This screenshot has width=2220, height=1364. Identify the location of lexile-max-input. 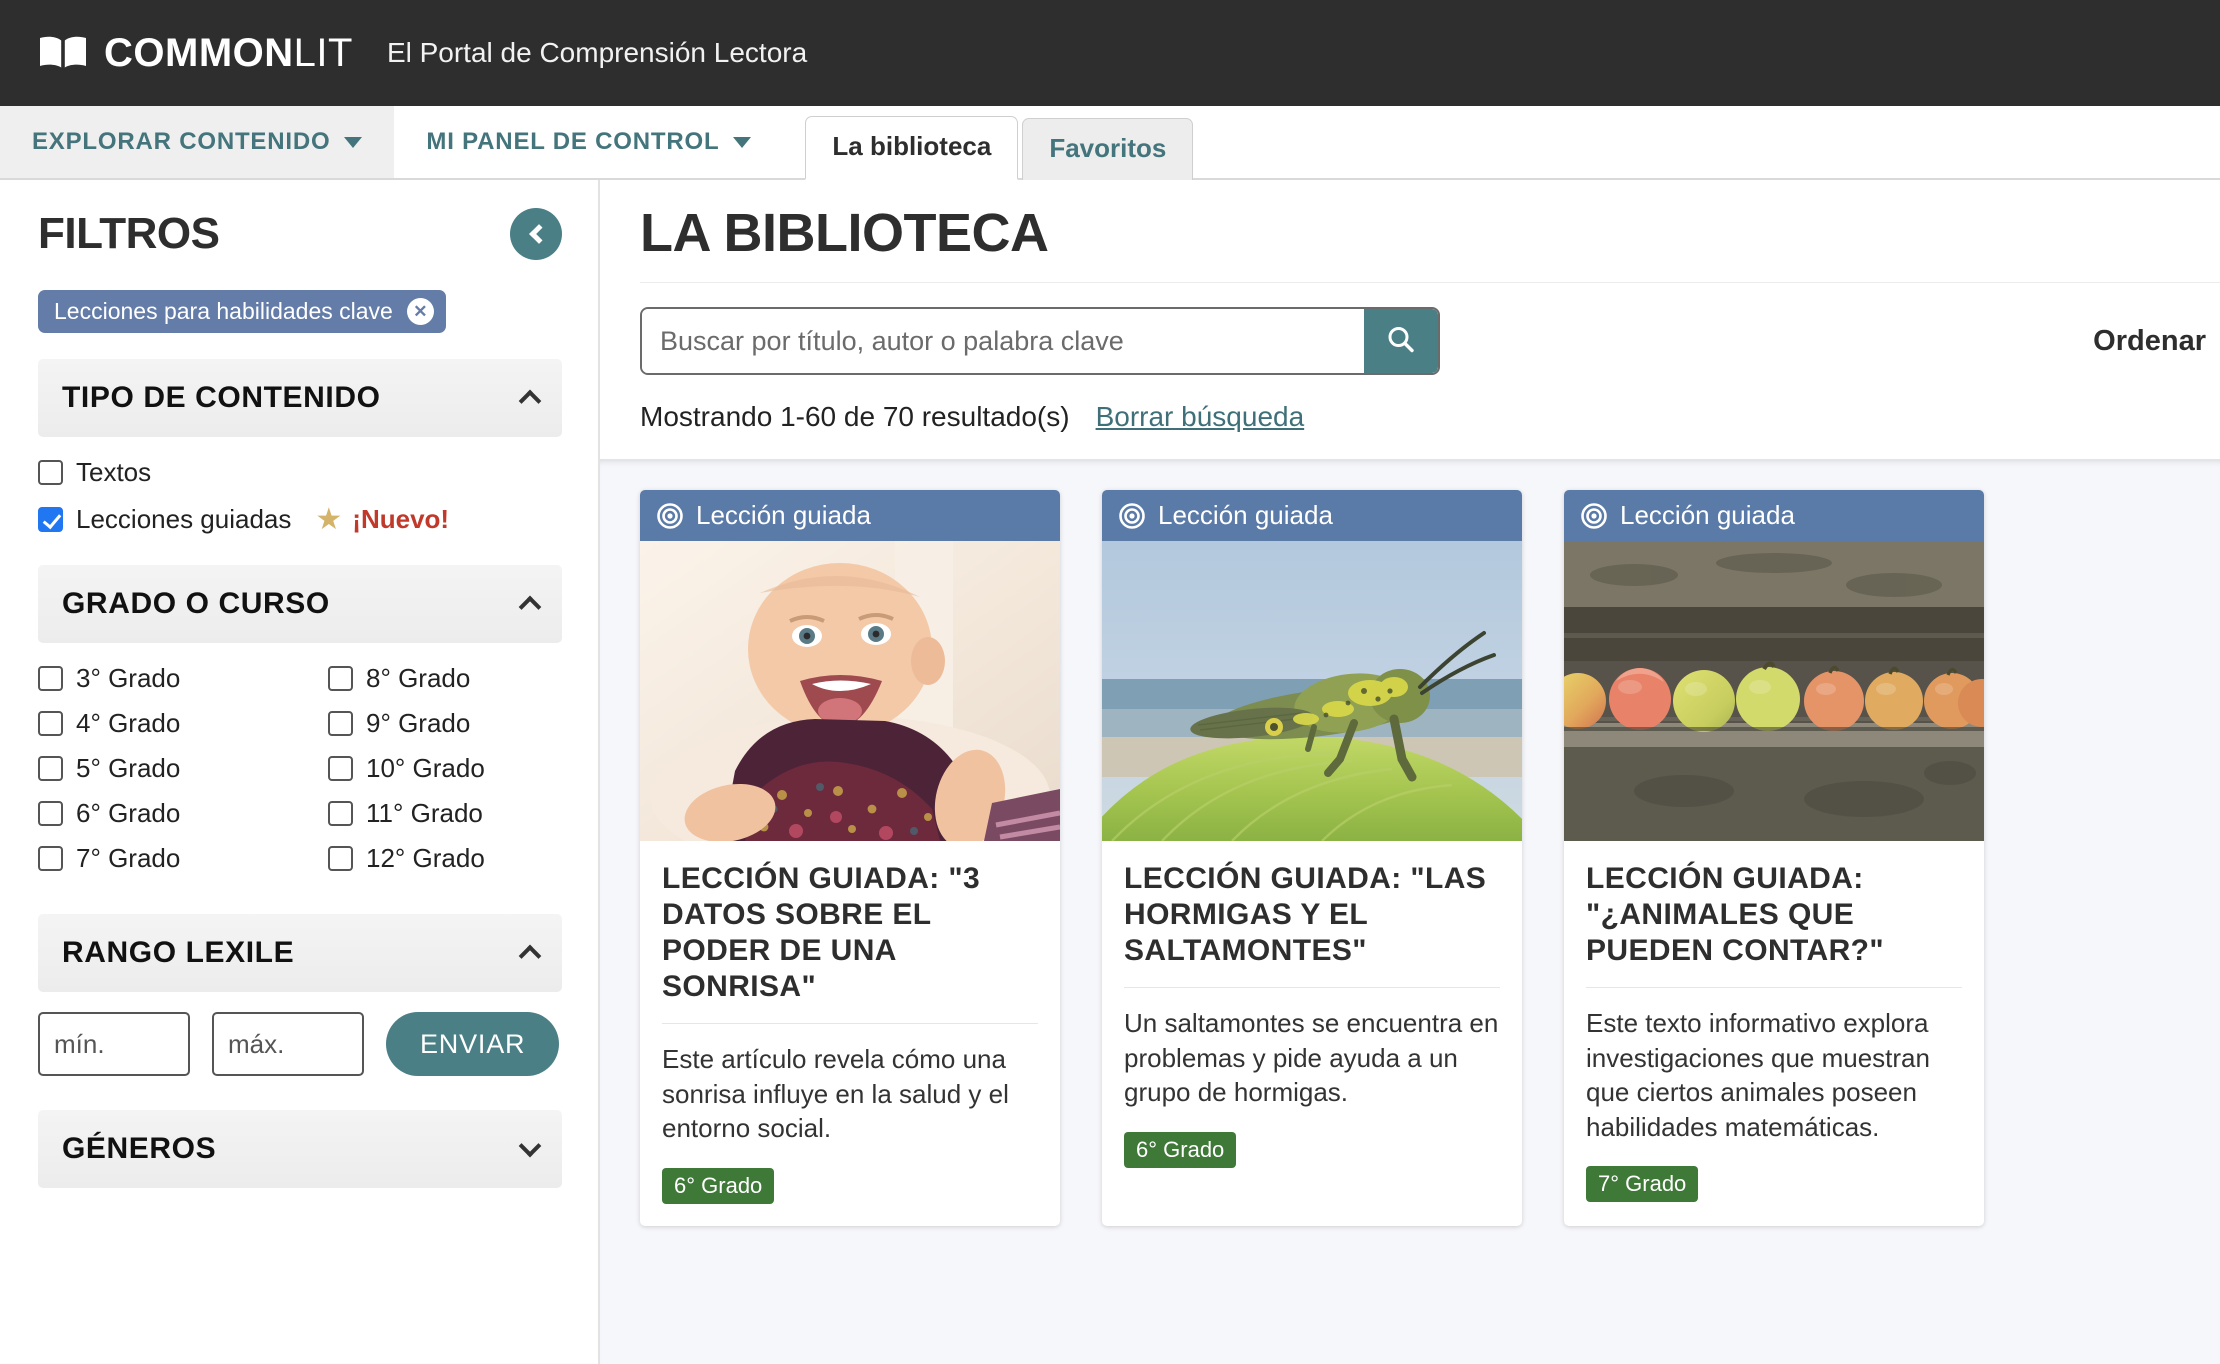
(288, 1044).